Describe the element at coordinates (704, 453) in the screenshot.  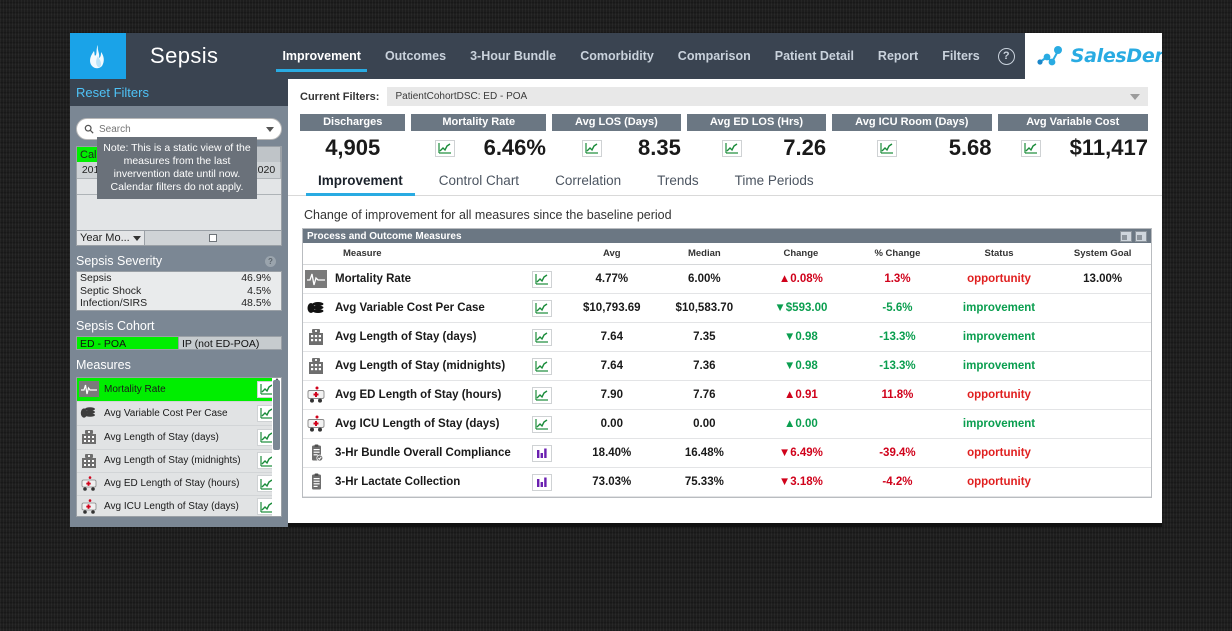
I see `cell-median: 16.48%` at that location.